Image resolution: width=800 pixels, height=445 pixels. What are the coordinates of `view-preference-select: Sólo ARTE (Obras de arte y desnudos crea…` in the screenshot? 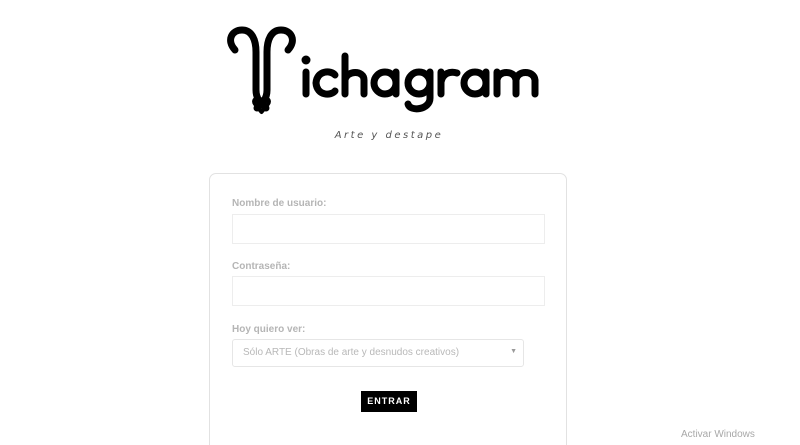 It's located at (378, 353).